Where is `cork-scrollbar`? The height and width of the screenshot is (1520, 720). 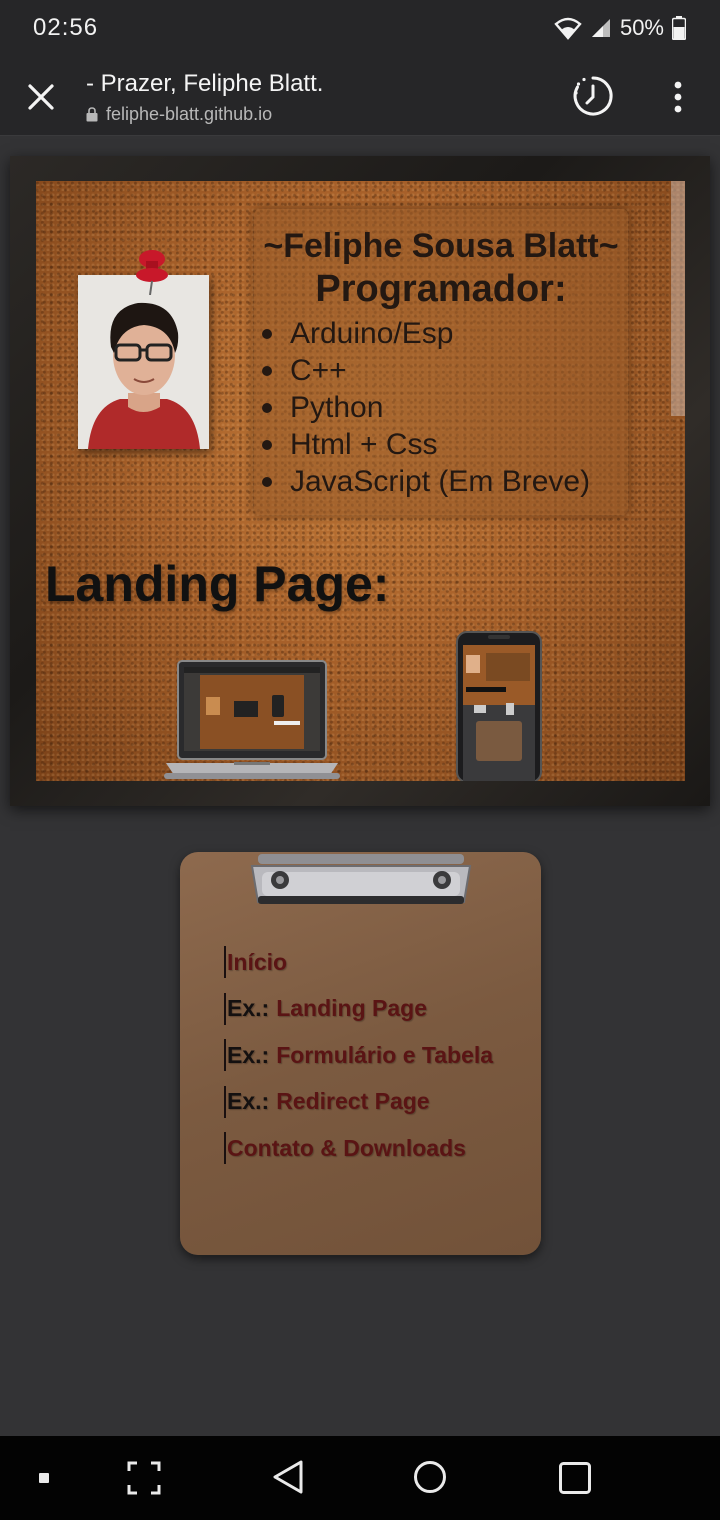 cork-scrollbar is located at coordinates (678, 298).